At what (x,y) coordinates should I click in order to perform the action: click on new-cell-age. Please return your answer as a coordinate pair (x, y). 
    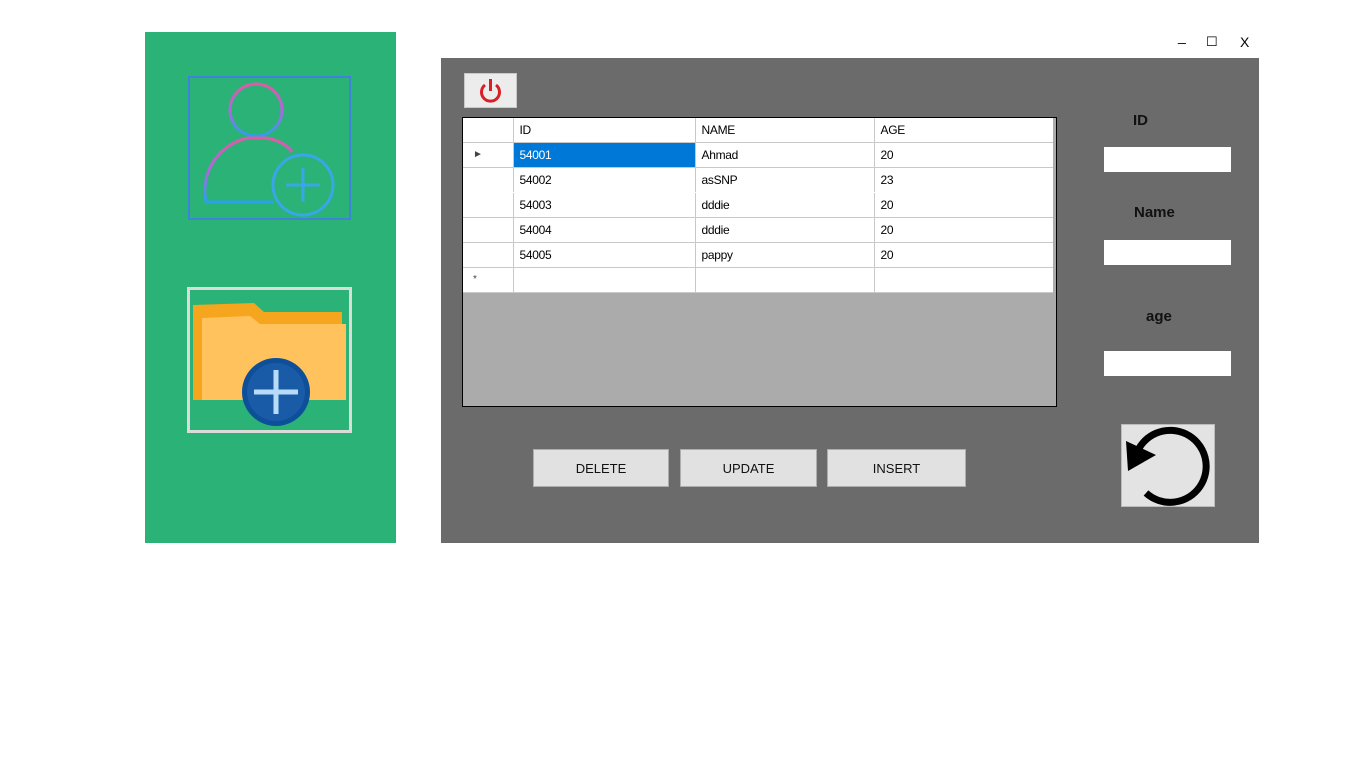
    Looking at the image, I should click on (963, 280).